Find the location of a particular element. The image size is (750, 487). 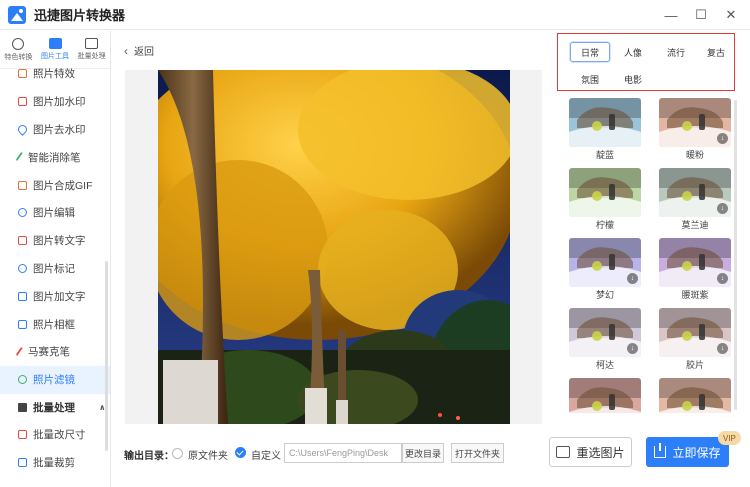

filter-option: 靛蓝 is located at coordinates (605, 131).